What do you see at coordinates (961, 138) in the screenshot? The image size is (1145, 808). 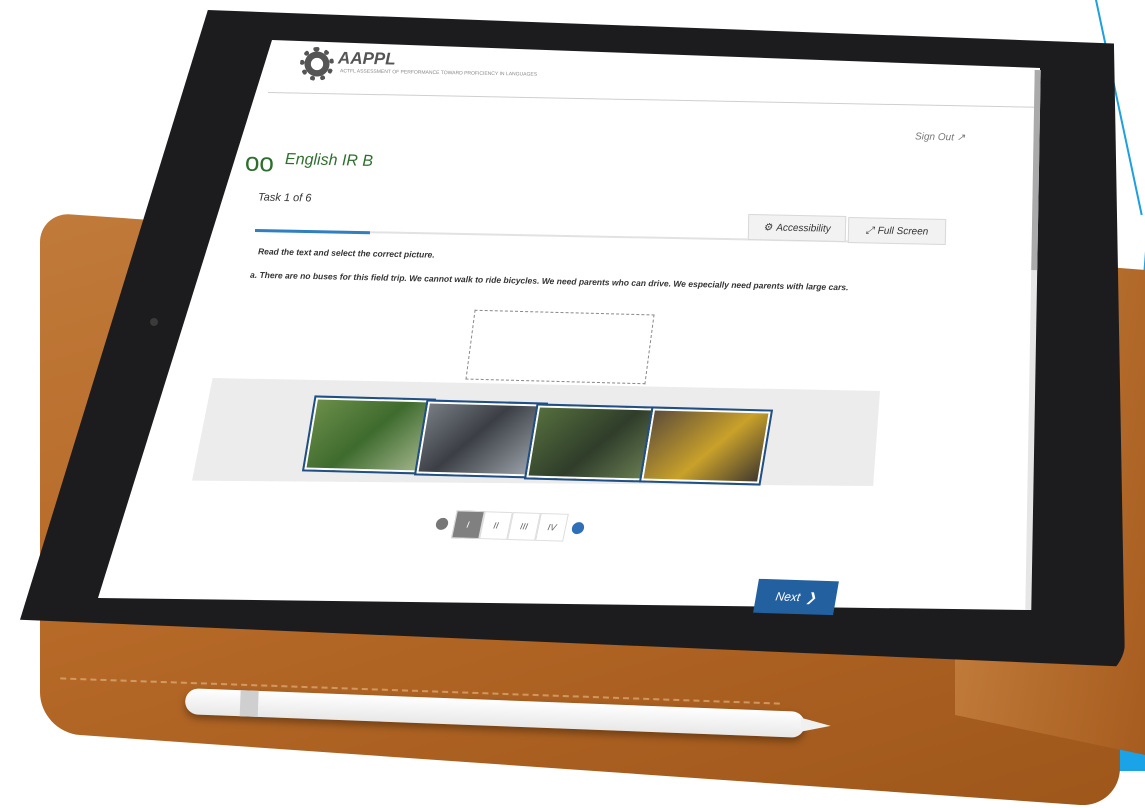 I see `exit-icon: ↗` at bounding box center [961, 138].